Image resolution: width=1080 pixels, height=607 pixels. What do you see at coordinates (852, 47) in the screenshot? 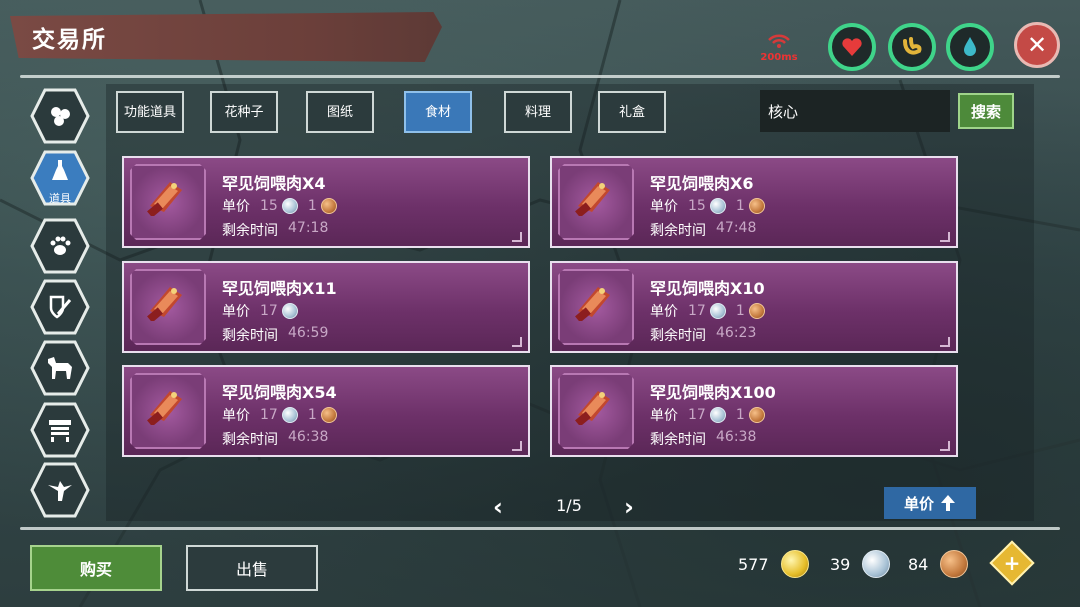
I see `health-stat` at bounding box center [852, 47].